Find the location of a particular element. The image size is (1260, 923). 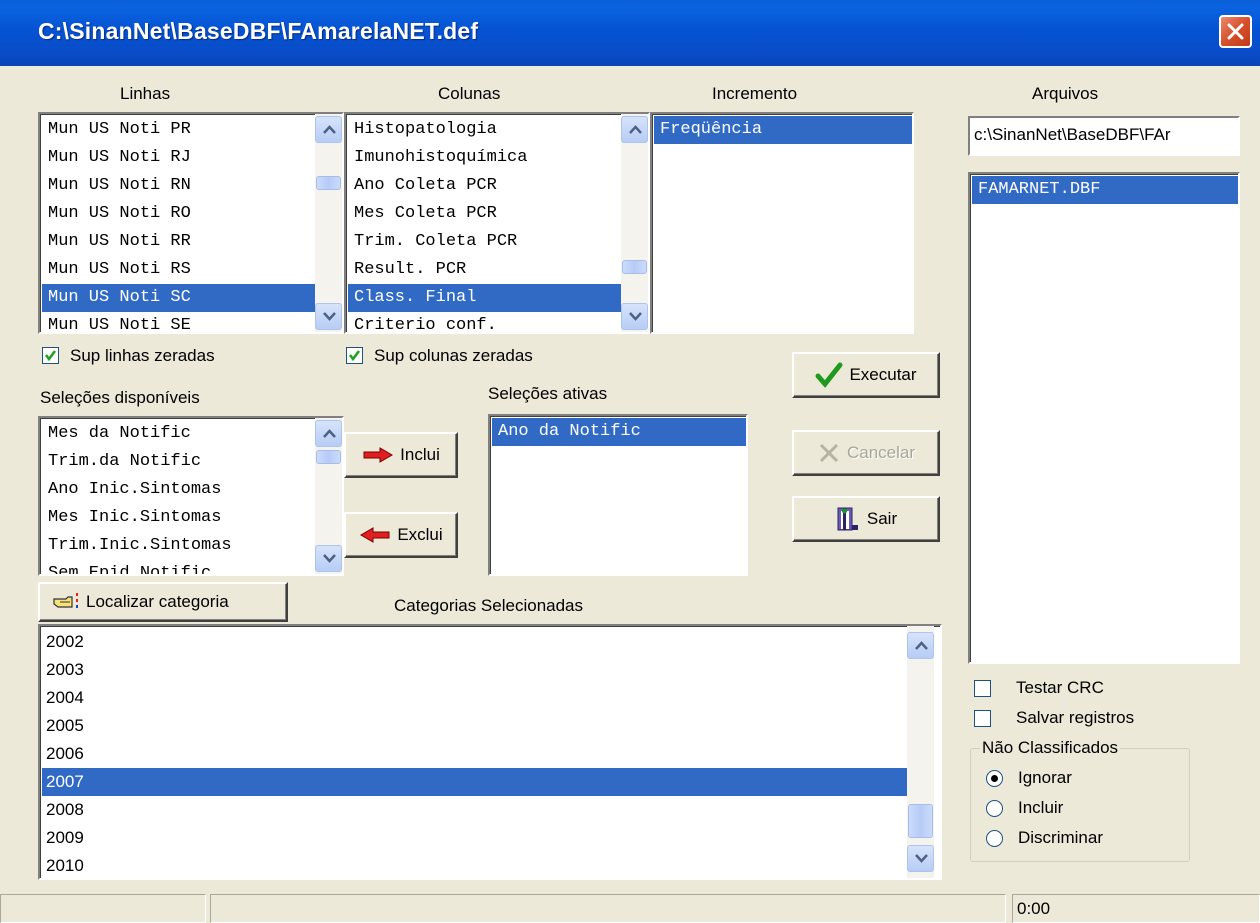

list-item: Mes Inic.Sintomas is located at coordinates (178, 518).